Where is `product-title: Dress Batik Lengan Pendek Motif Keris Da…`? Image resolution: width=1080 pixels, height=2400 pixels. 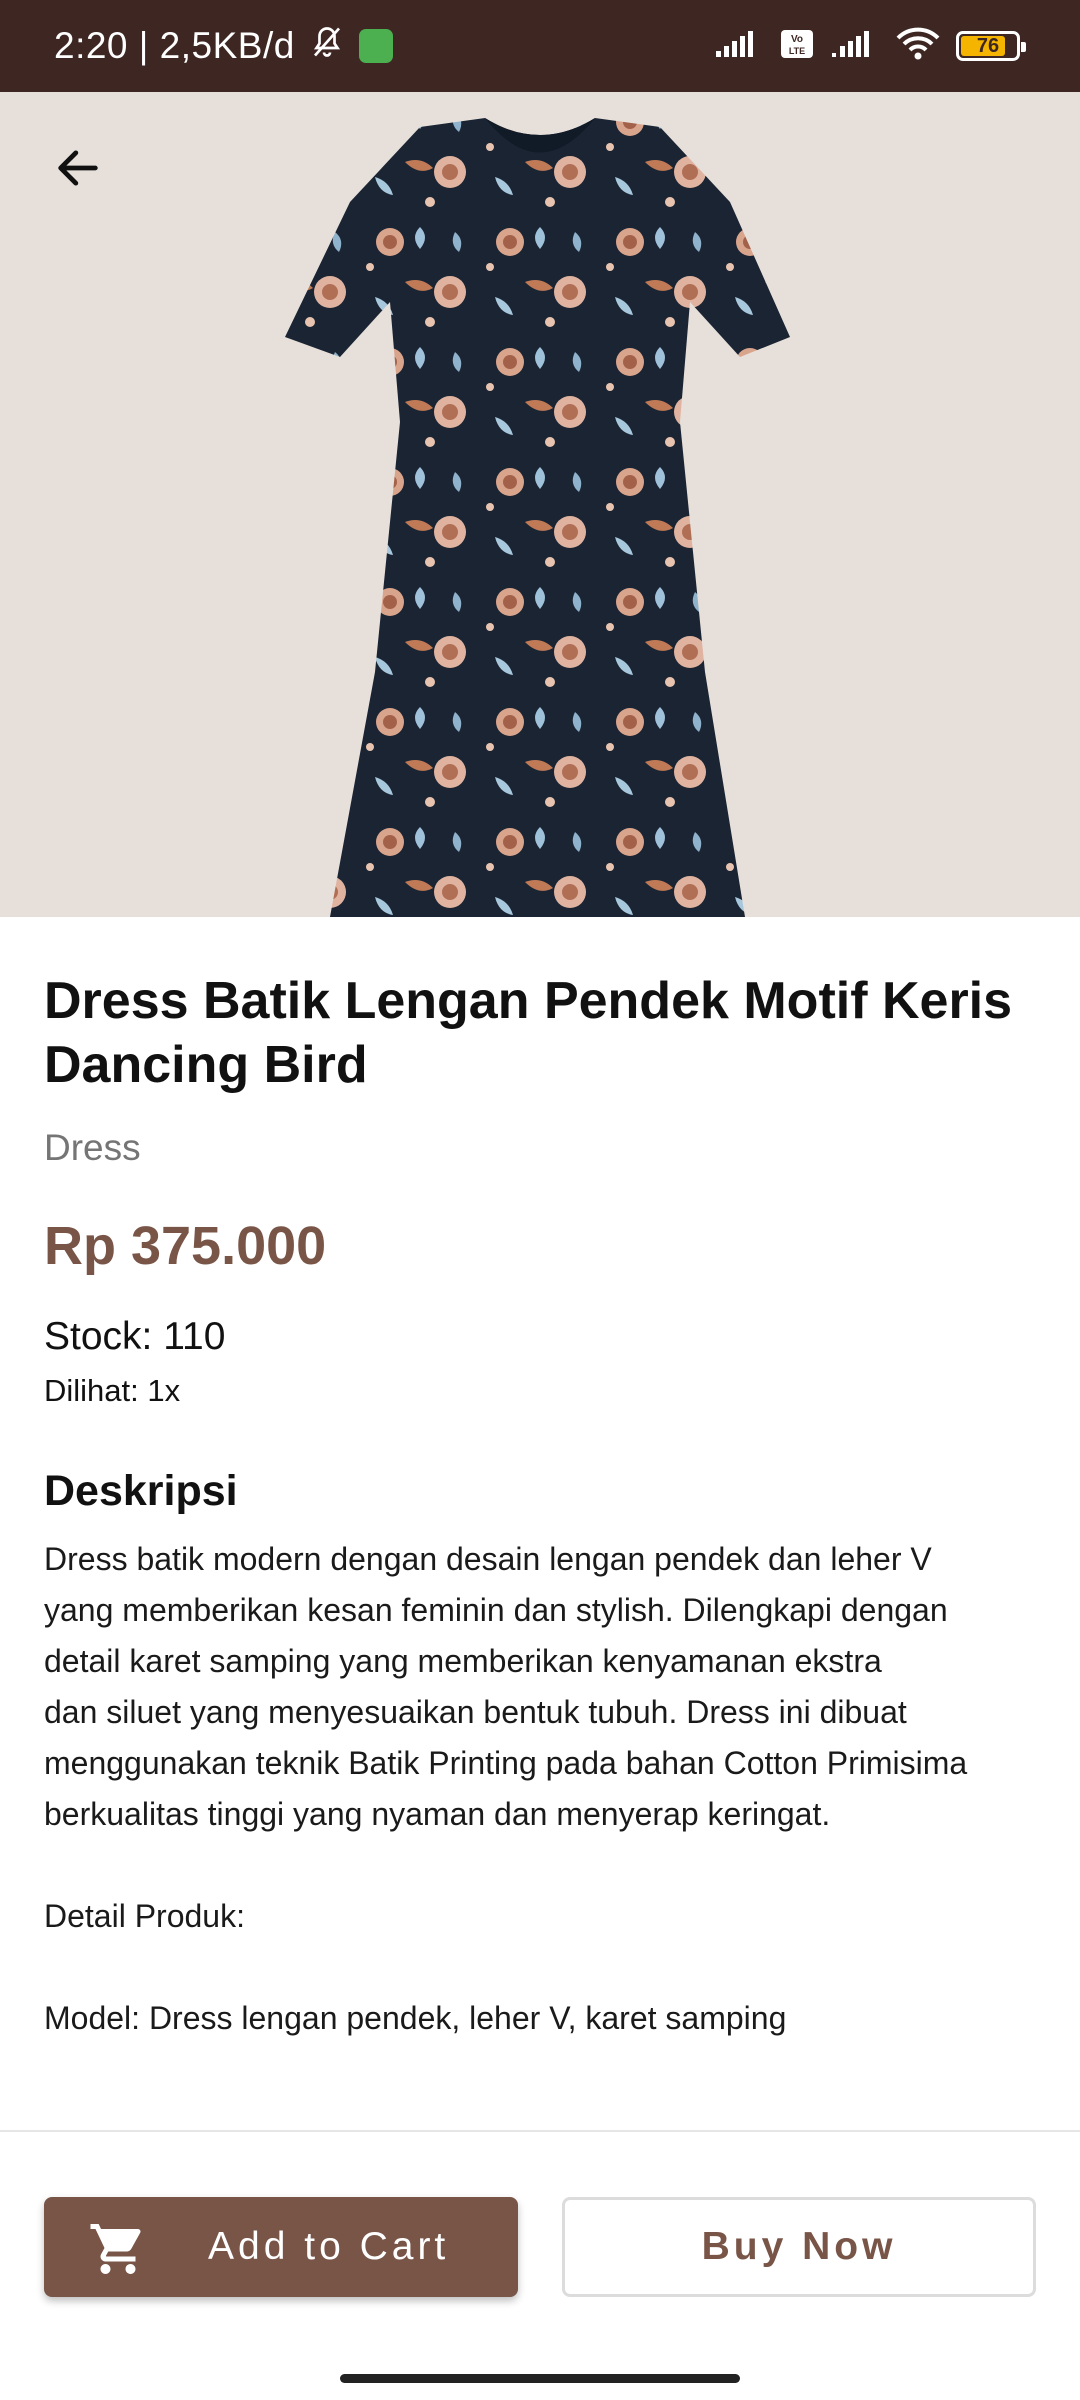 product-title: Dress Batik Lengan Pendek Motif Keris Da… is located at coordinates (528, 1033).